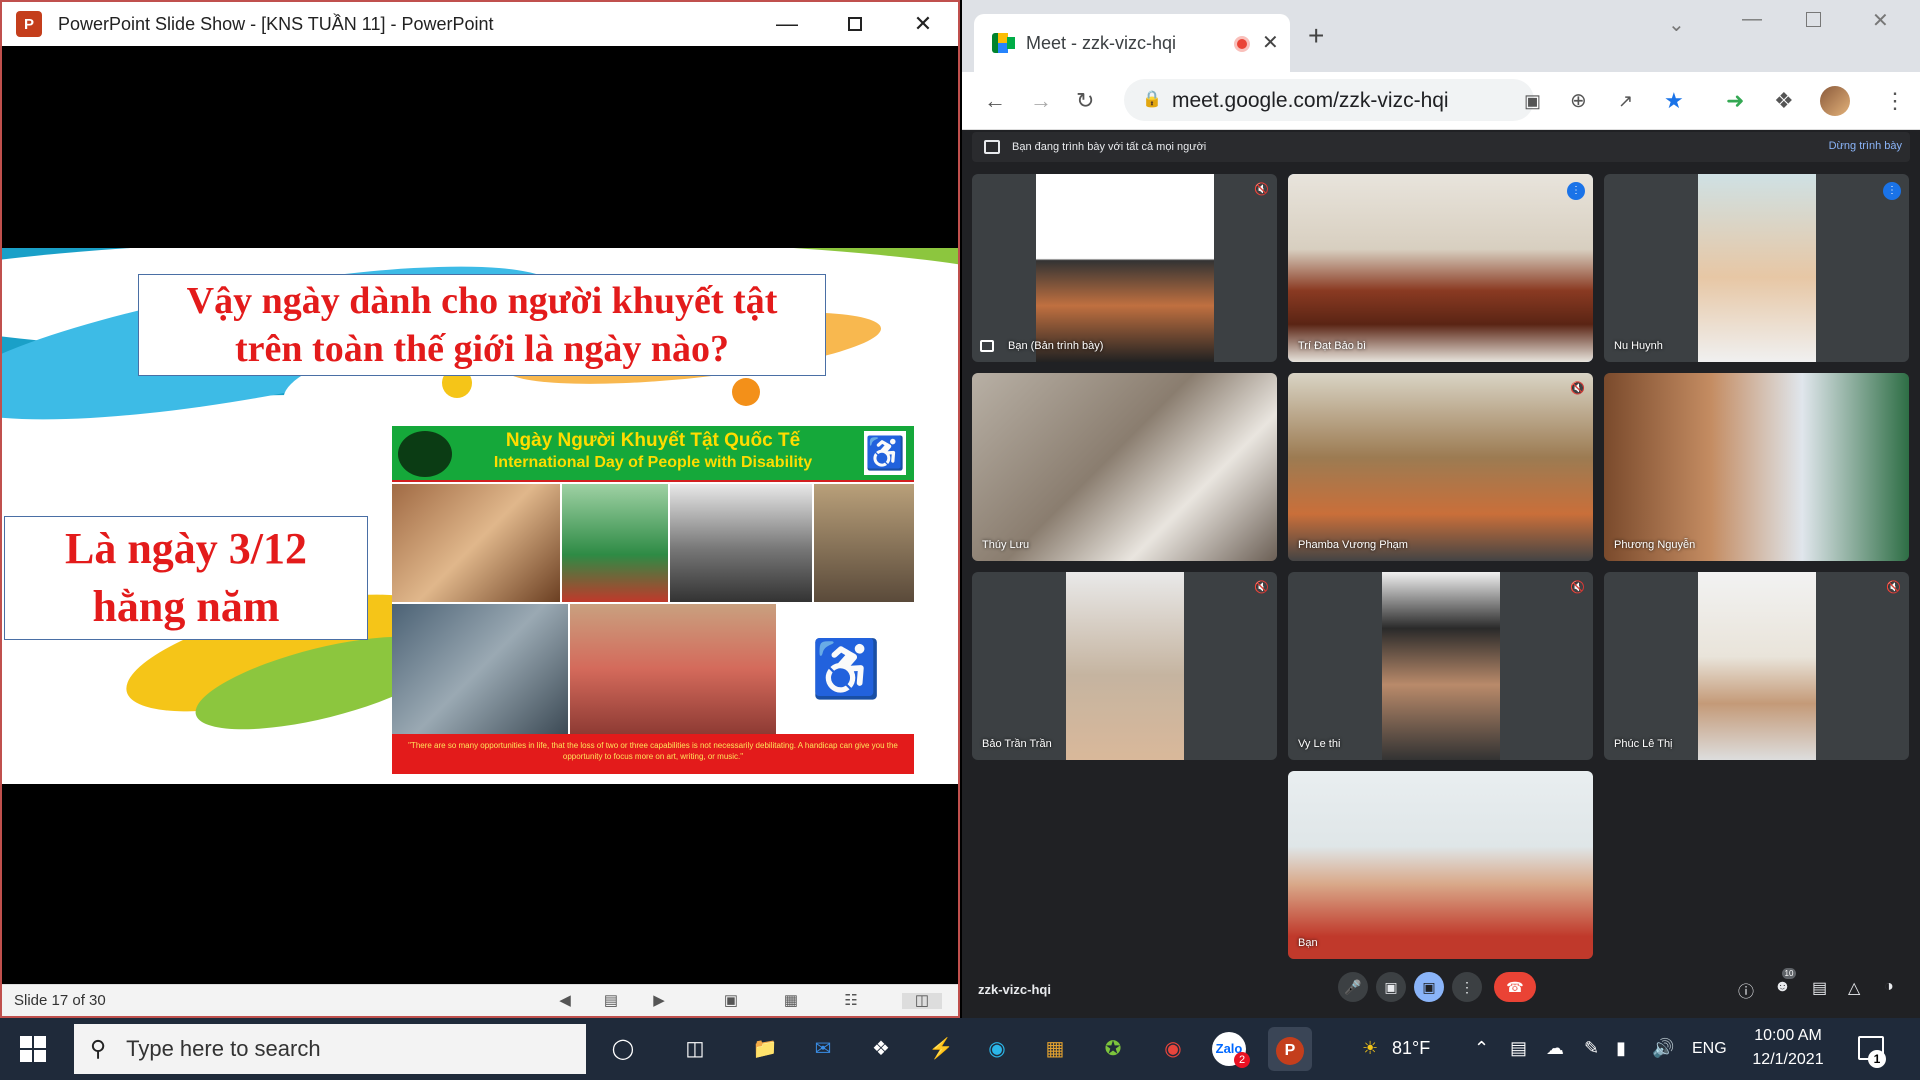 The width and height of the screenshot is (1920, 1080). Describe the element at coordinates (33, 1049) in the screenshot. I see `start-button` at that location.